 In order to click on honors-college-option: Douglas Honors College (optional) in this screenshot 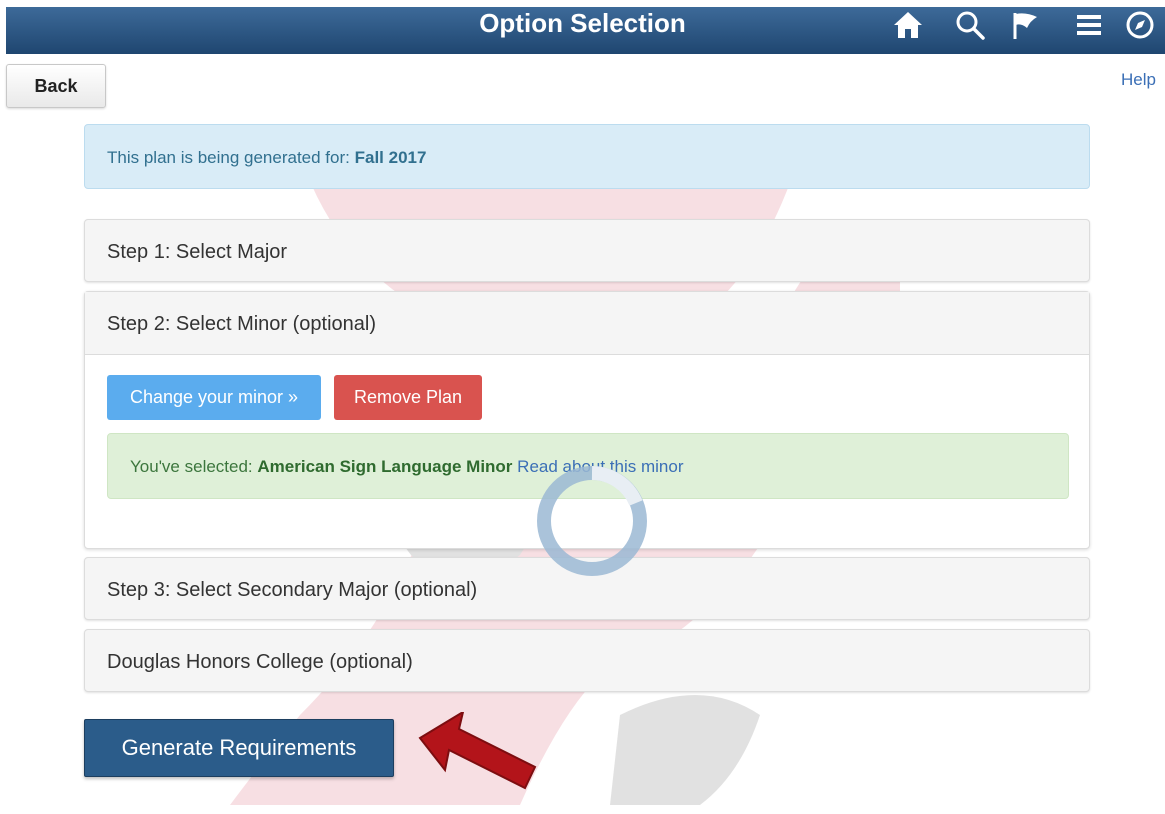, I will do `click(587, 660)`.